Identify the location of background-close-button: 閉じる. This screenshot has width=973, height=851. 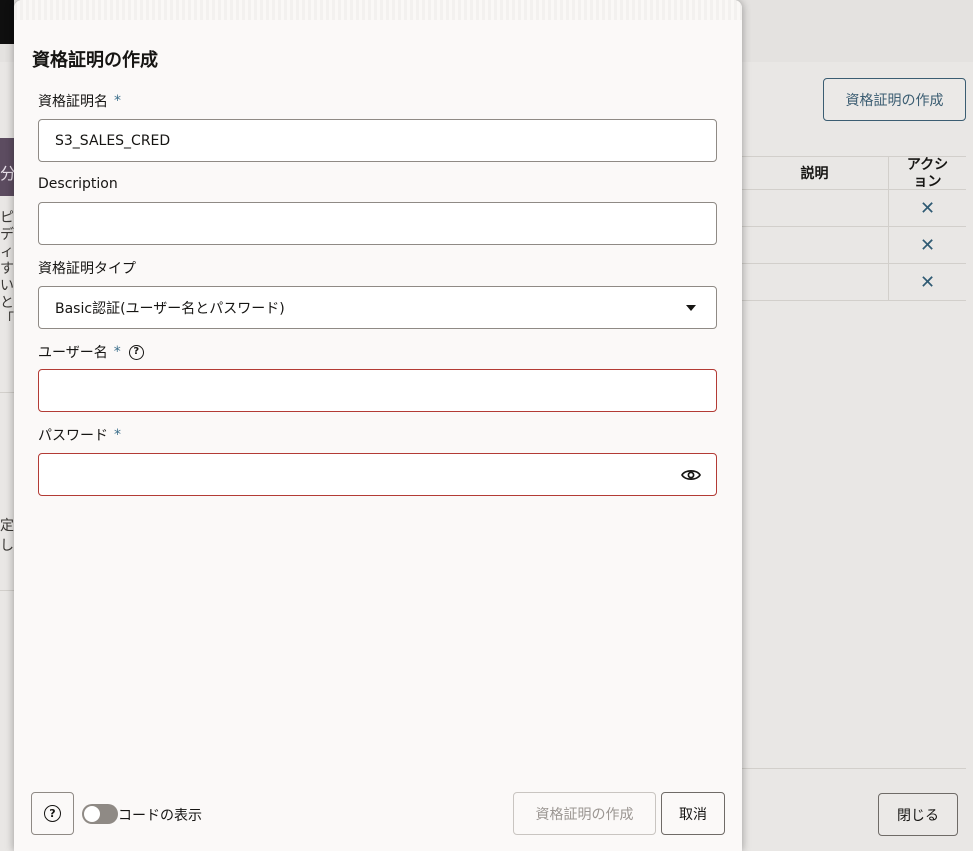
(918, 814).